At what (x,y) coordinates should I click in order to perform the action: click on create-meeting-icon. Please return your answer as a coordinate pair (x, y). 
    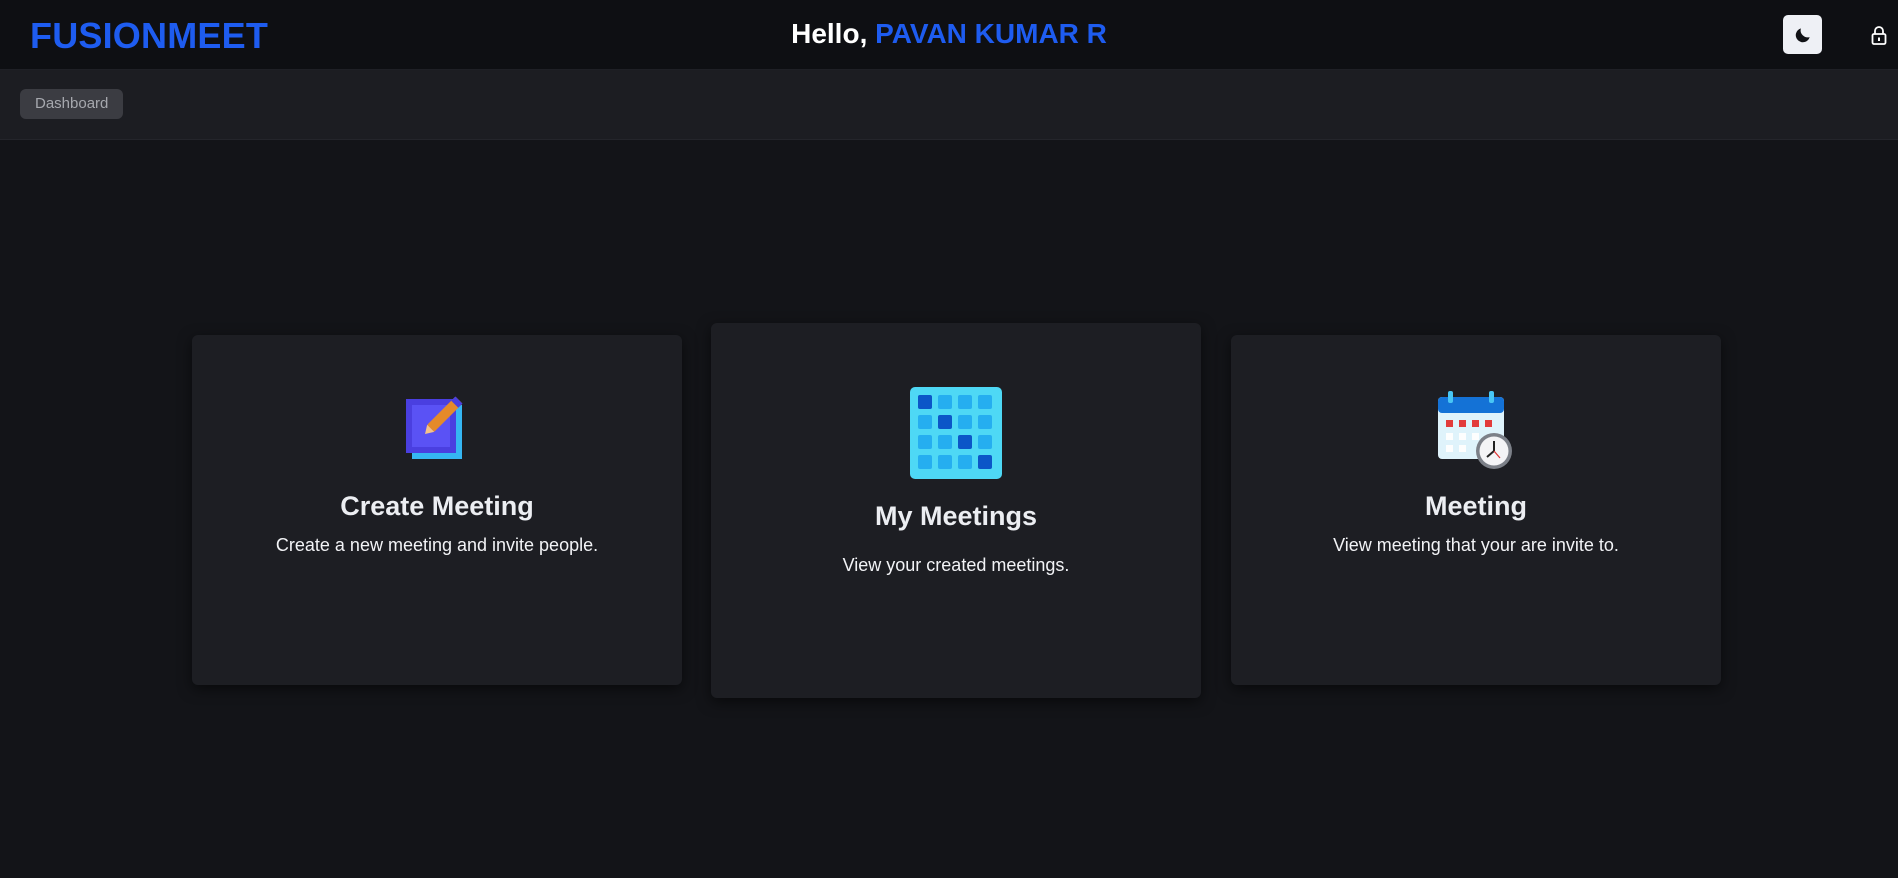
    Looking at the image, I should click on (434, 427).